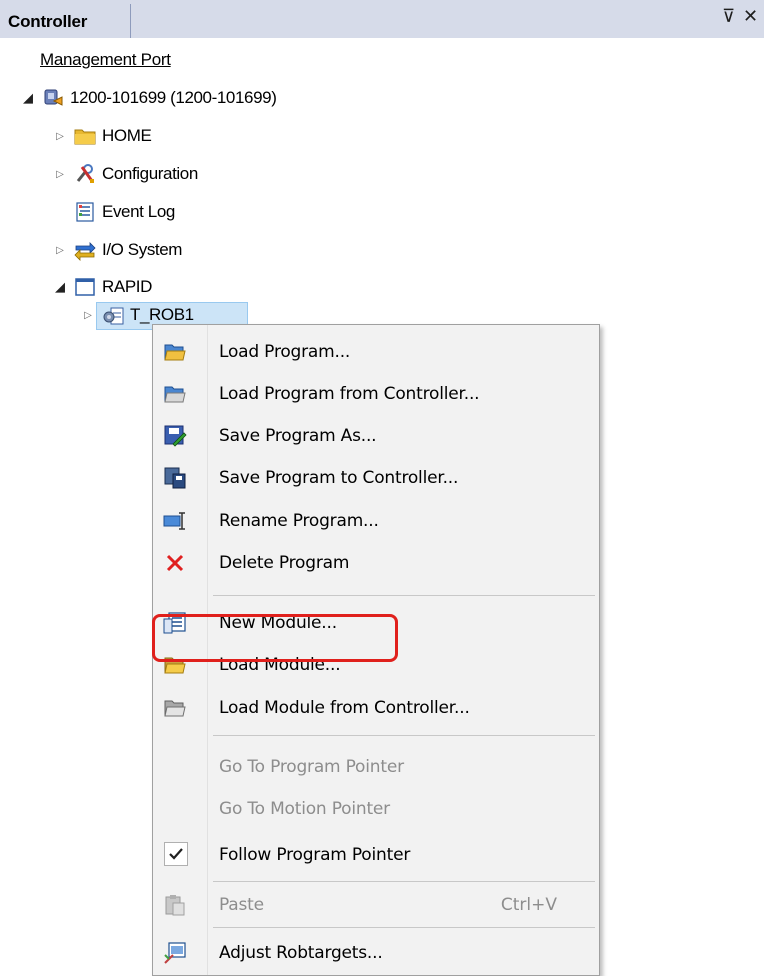 The height and width of the screenshot is (976, 764). I want to click on window-icon, so click(85, 287).